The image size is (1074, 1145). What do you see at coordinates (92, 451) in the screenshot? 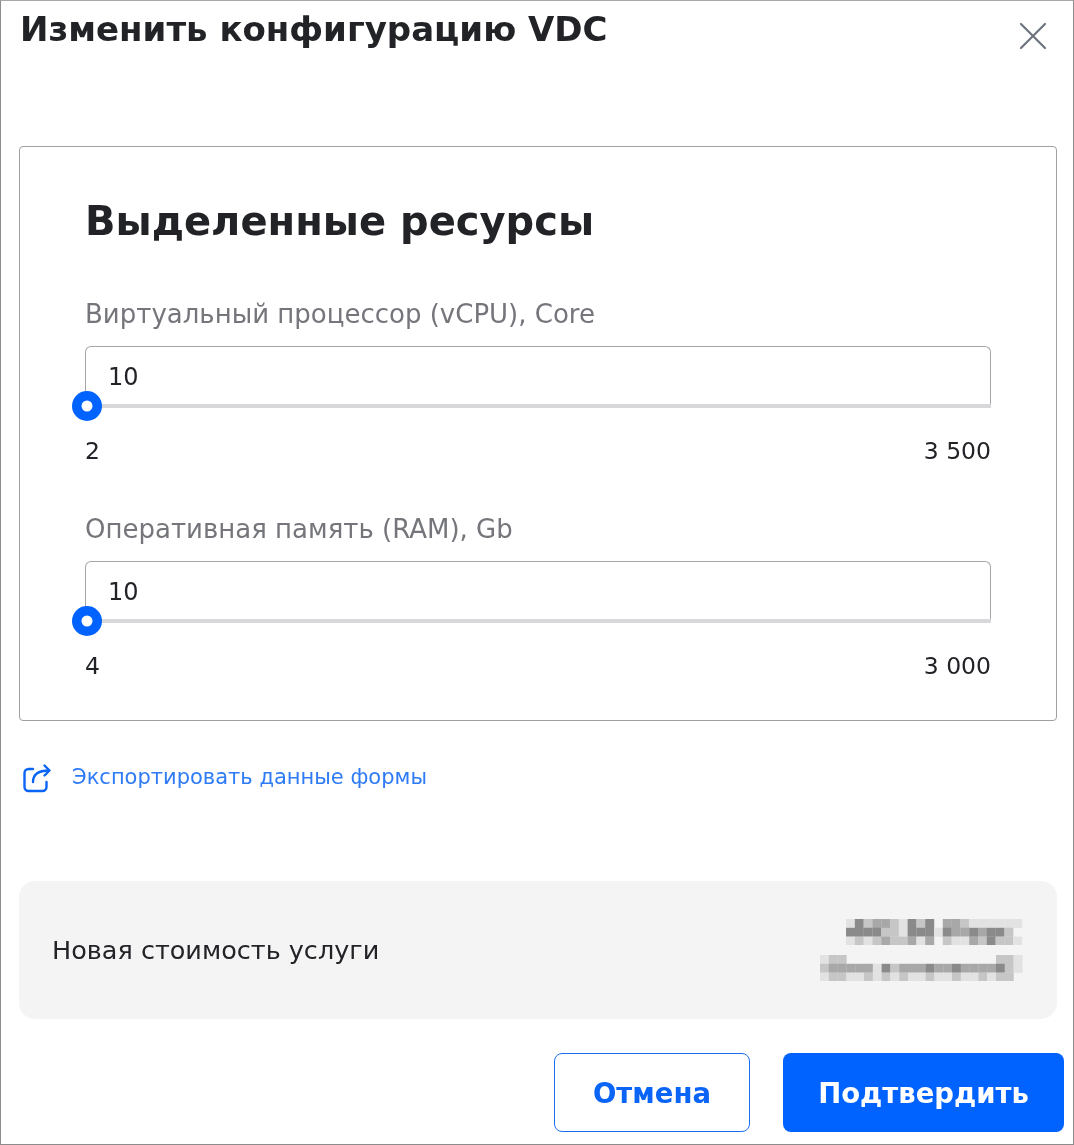
I see `range-min-label: 2` at bounding box center [92, 451].